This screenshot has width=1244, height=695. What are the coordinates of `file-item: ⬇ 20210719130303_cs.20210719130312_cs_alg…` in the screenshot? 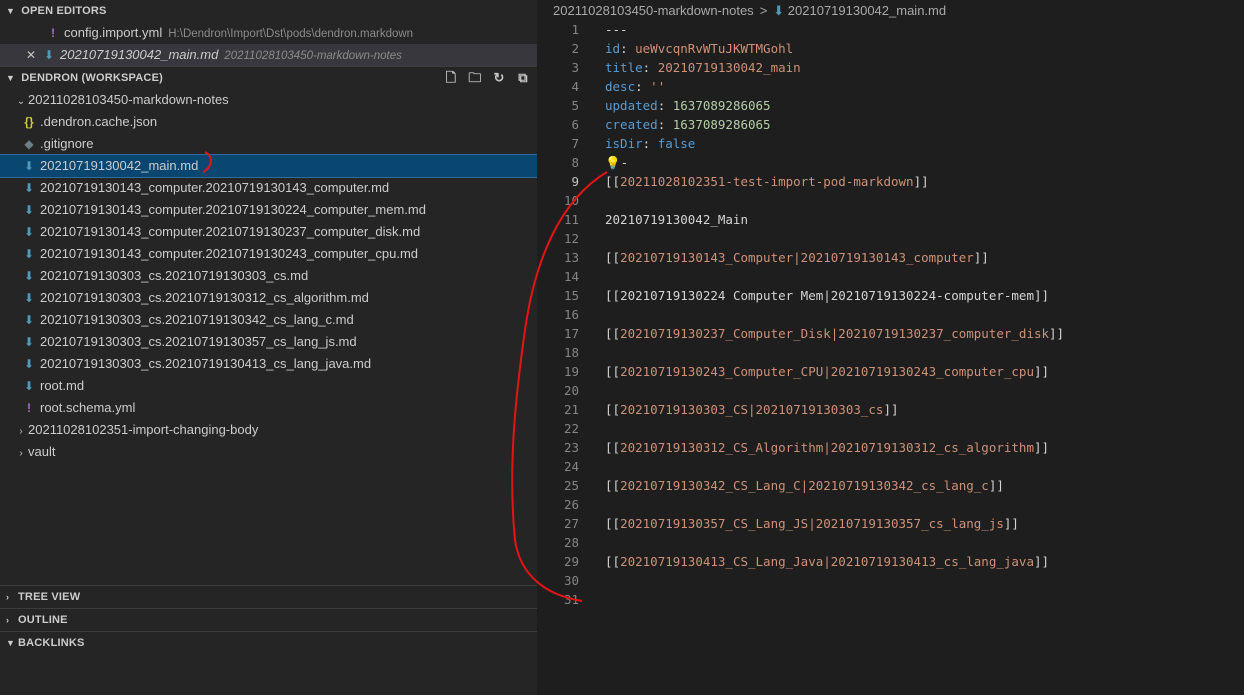 It's located at (268, 298).